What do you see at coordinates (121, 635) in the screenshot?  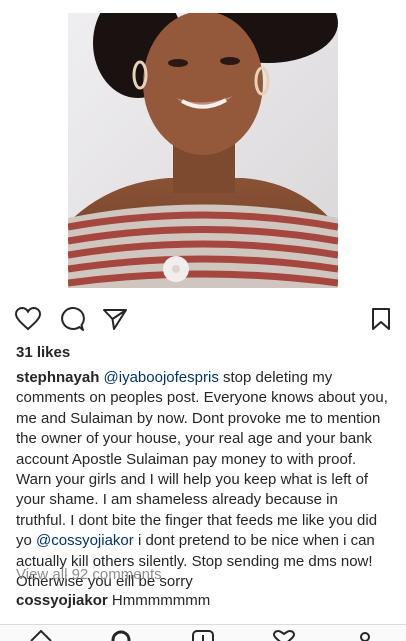 I see `search-icon` at bounding box center [121, 635].